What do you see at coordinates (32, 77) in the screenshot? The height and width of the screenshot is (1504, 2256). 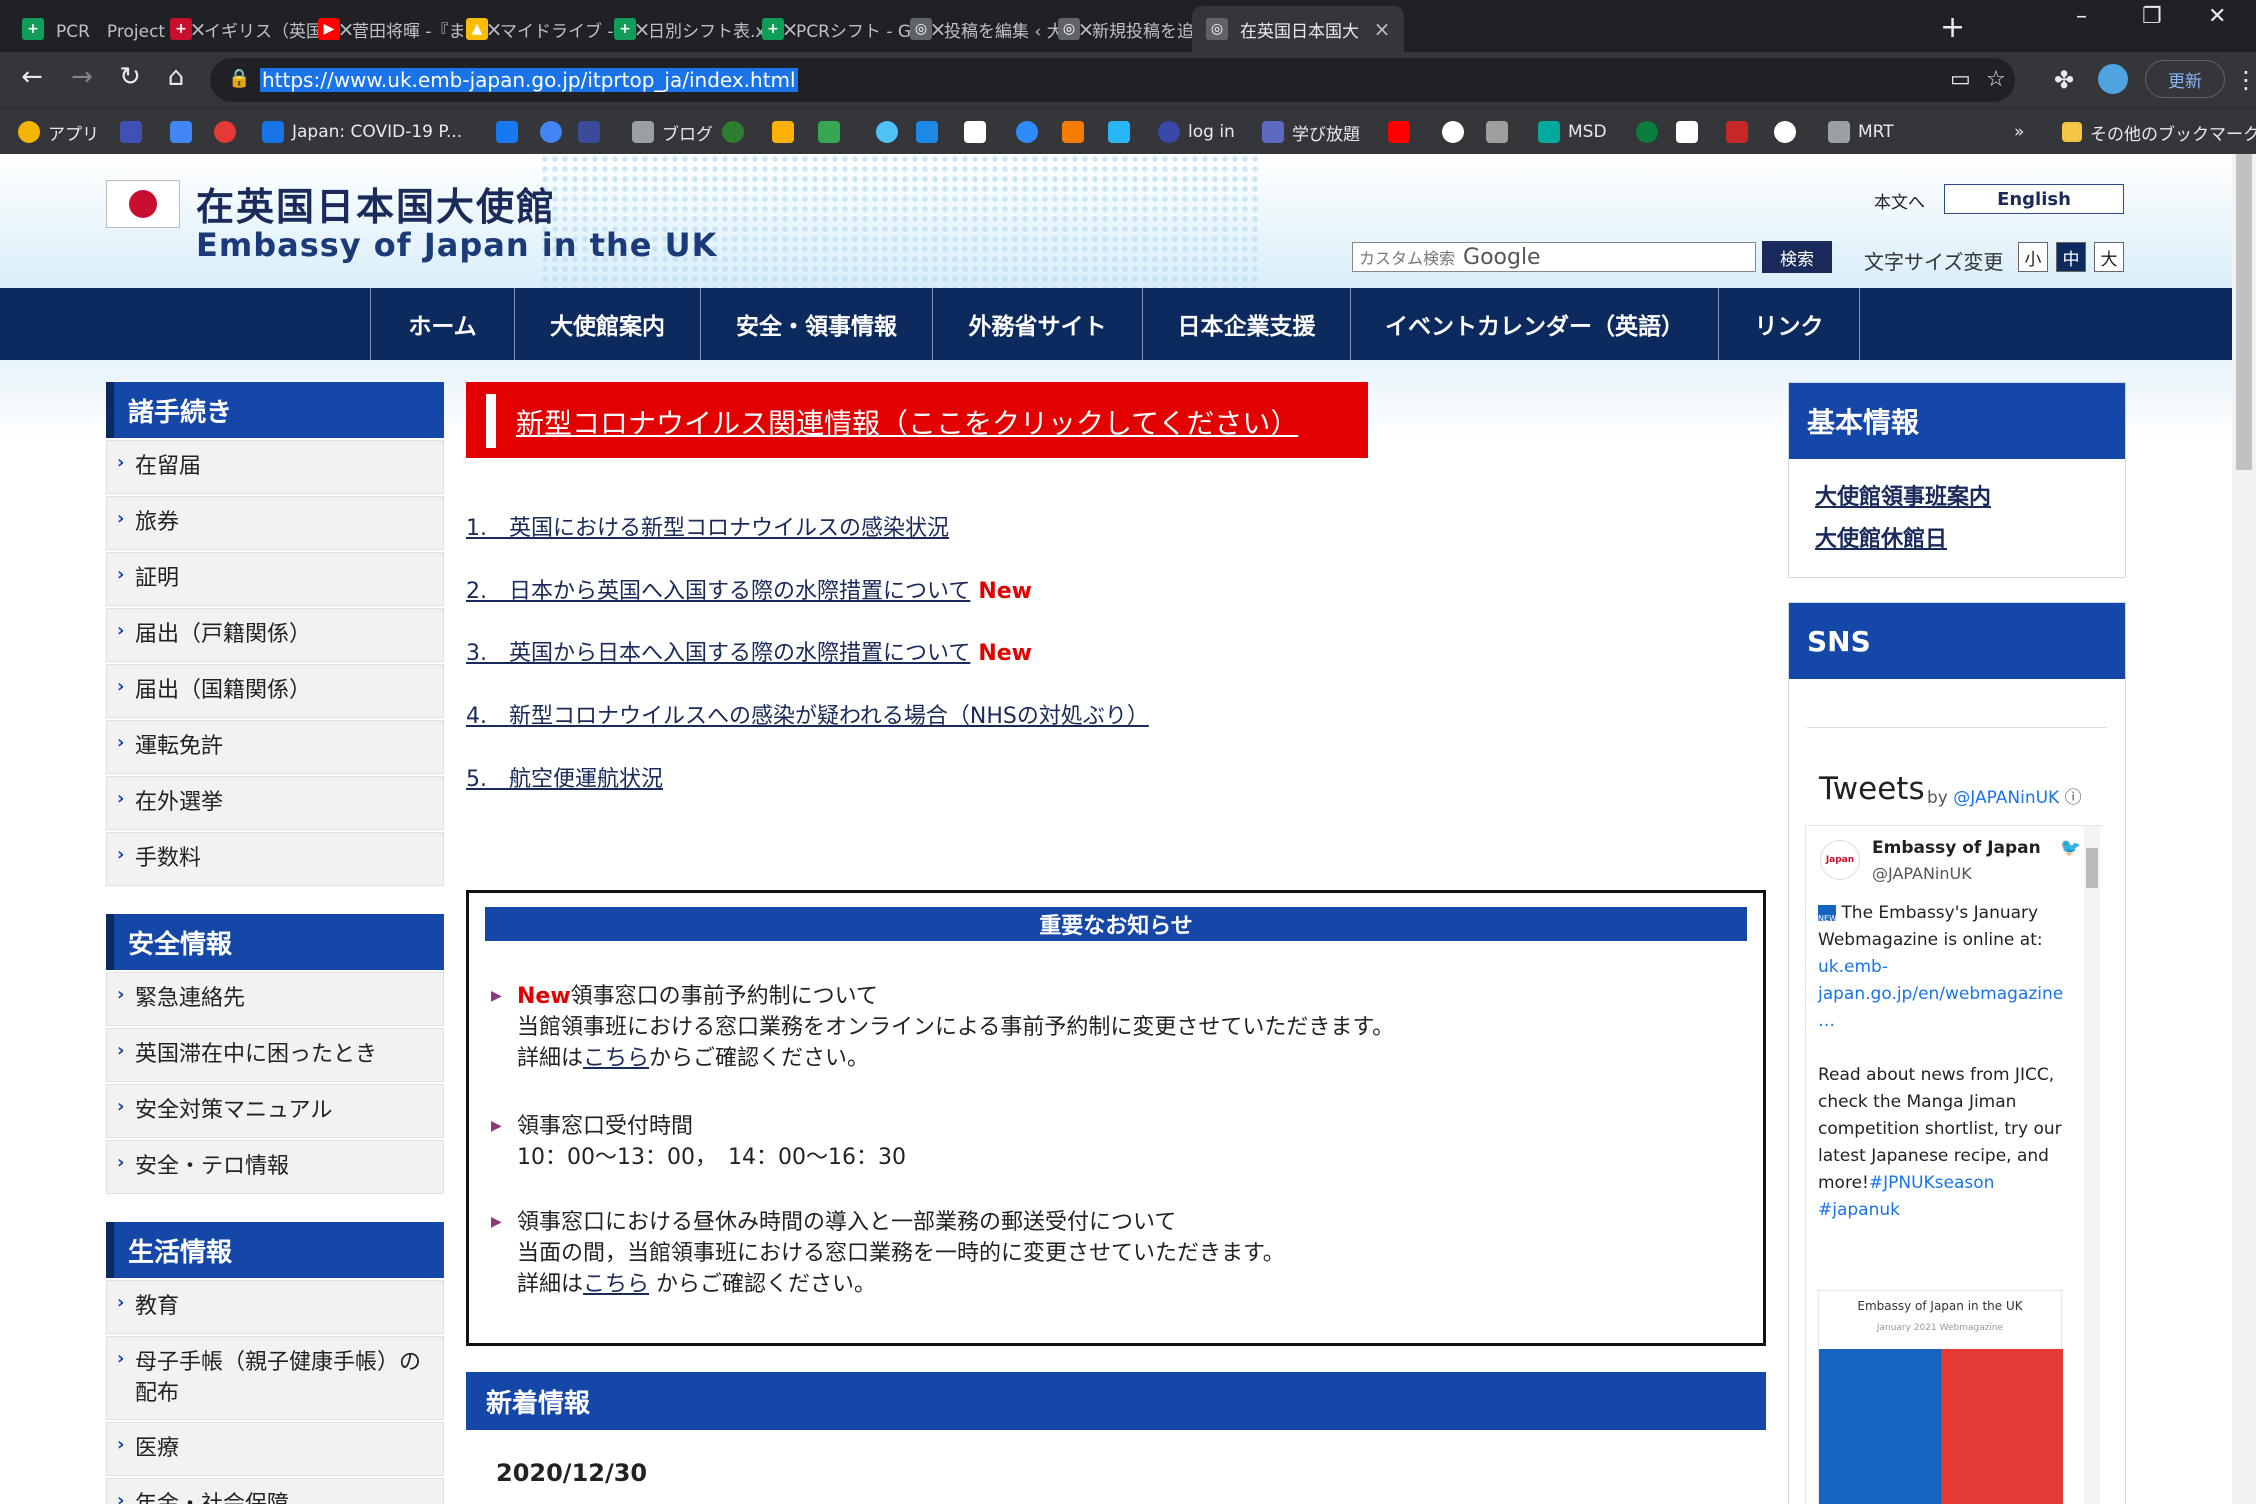 I see `back-button: ←` at bounding box center [32, 77].